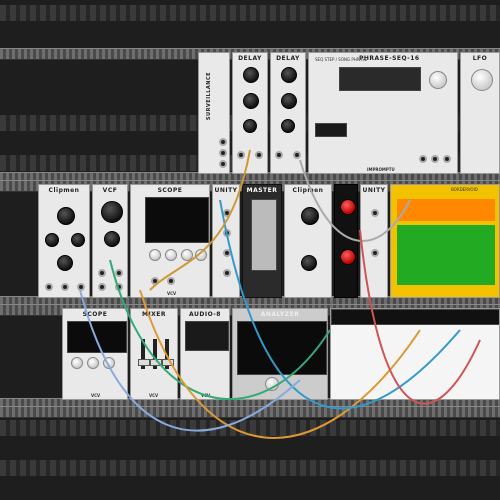  Describe the element at coordinates (209, 96) in the screenshot. I see `module-title: SURVEILLANCE` at that location.